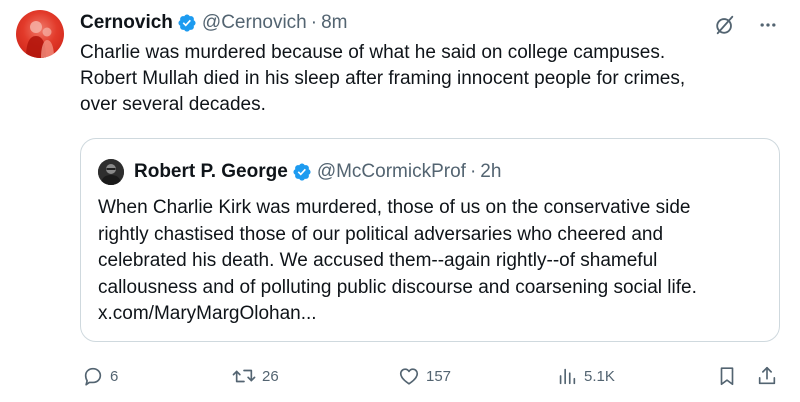 The height and width of the screenshot is (402, 800). I want to click on like-icon, so click(409, 376).